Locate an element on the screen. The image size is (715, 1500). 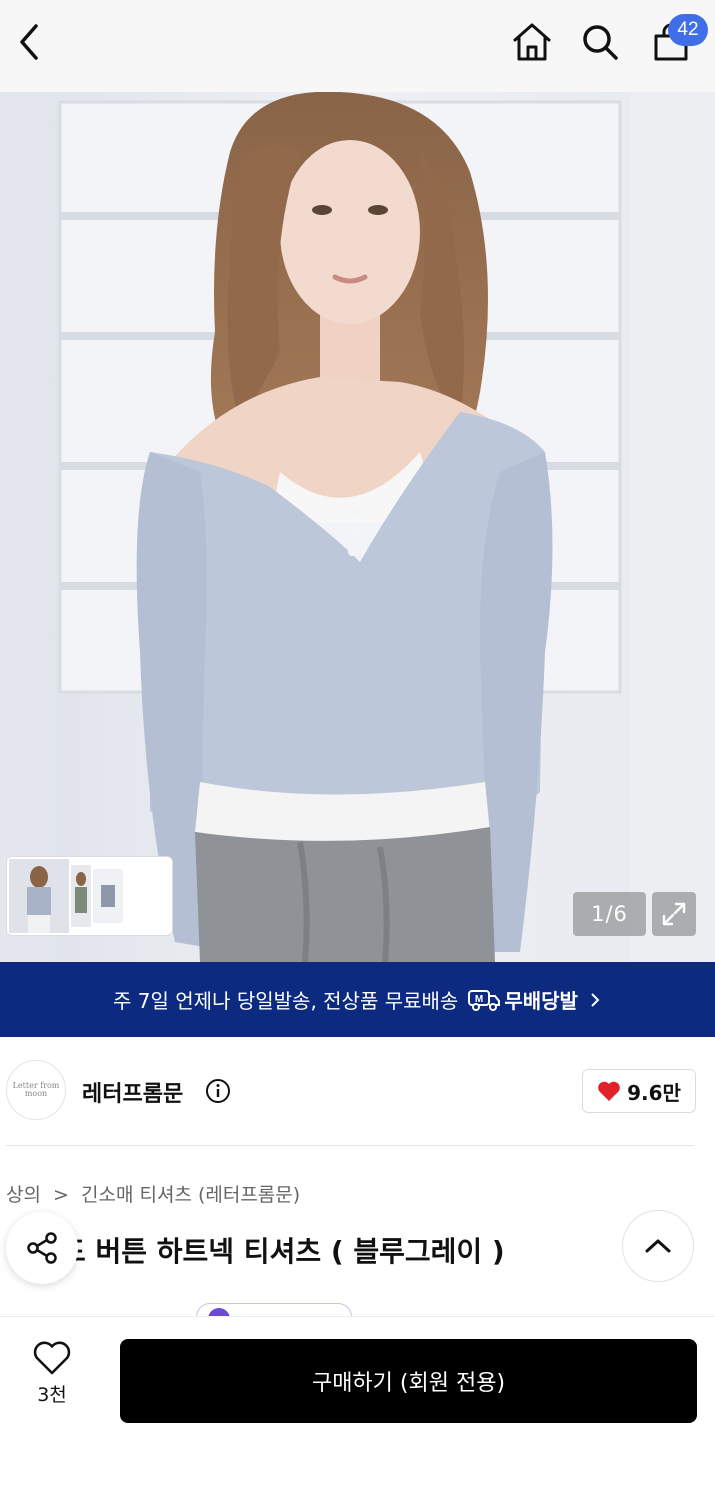
shipping-brand-label: 무배당발 is located at coordinates (541, 1001).